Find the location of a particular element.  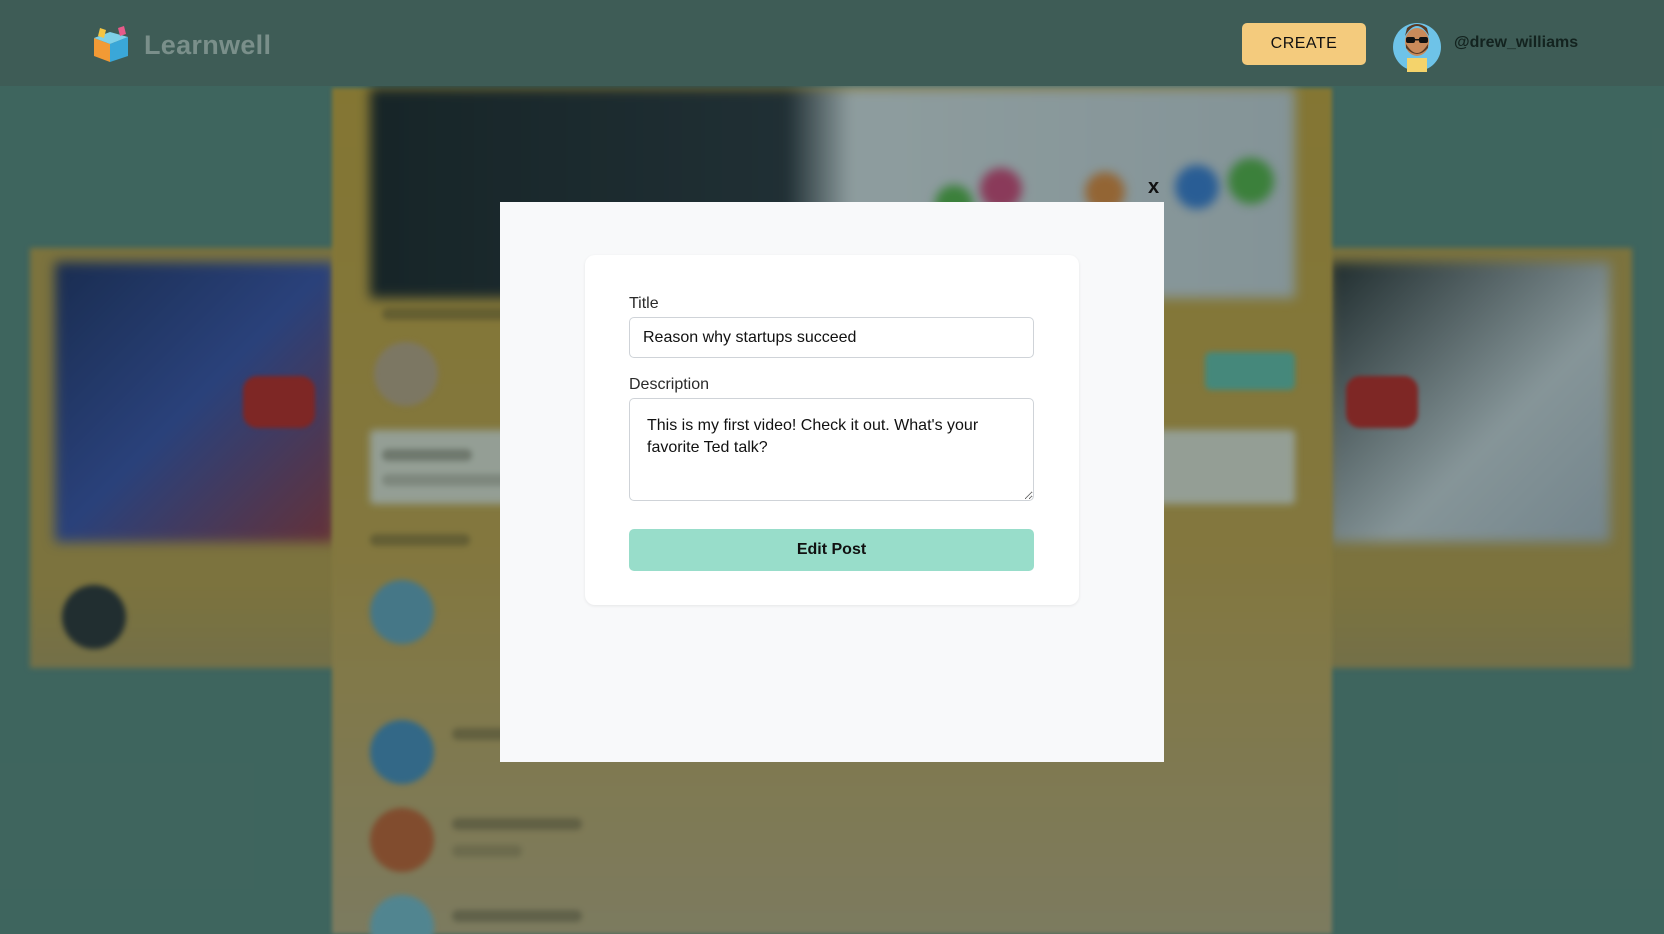

user-menu: @drew_williams is located at coordinates (1485, 43).